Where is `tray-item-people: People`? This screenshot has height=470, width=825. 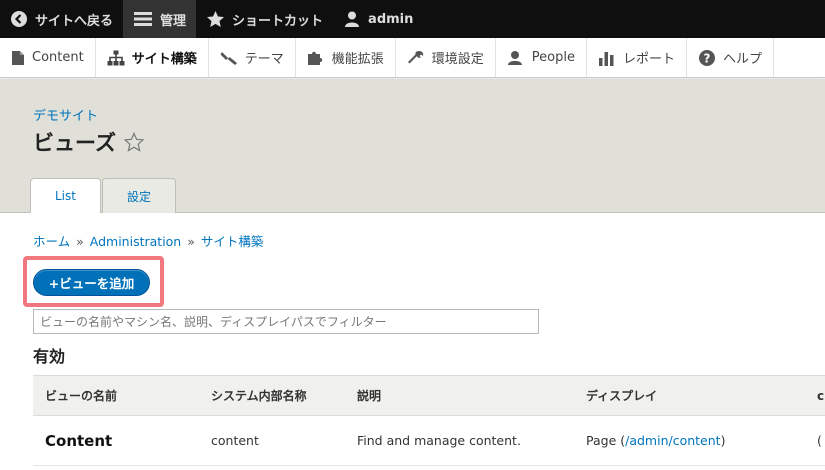
tray-item-people: People is located at coordinates (541, 57).